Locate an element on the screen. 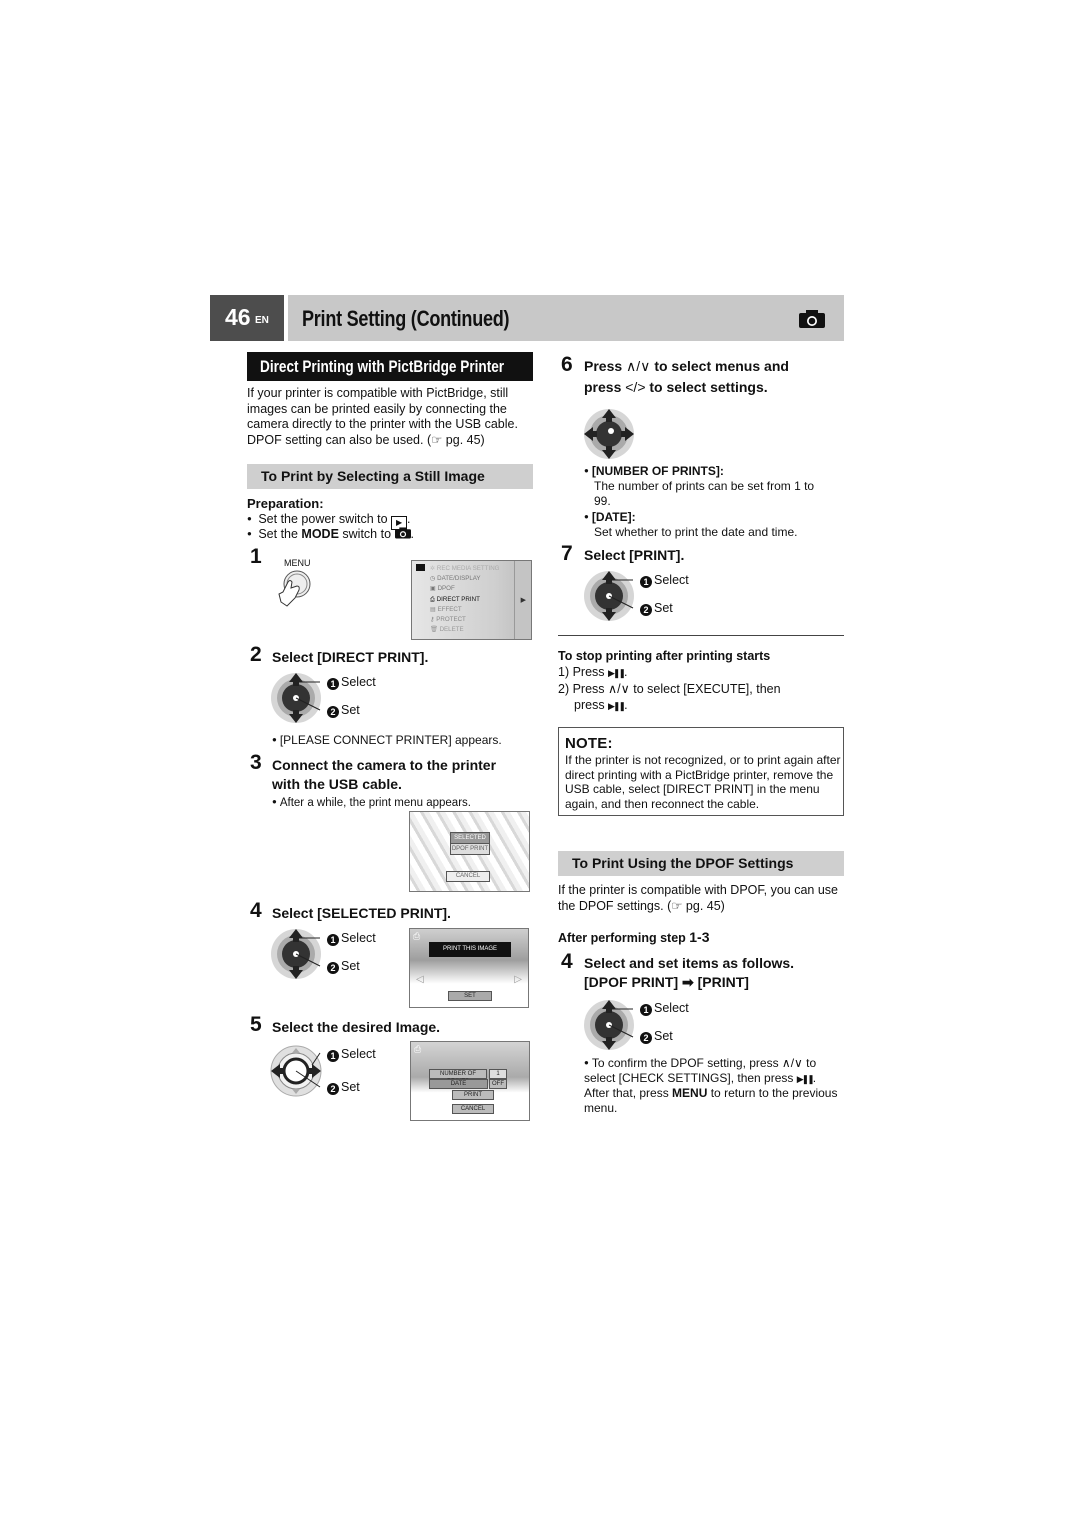 The width and height of the screenshot is (1080, 1528). prep-text: Set the is located at coordinates (280, 534).